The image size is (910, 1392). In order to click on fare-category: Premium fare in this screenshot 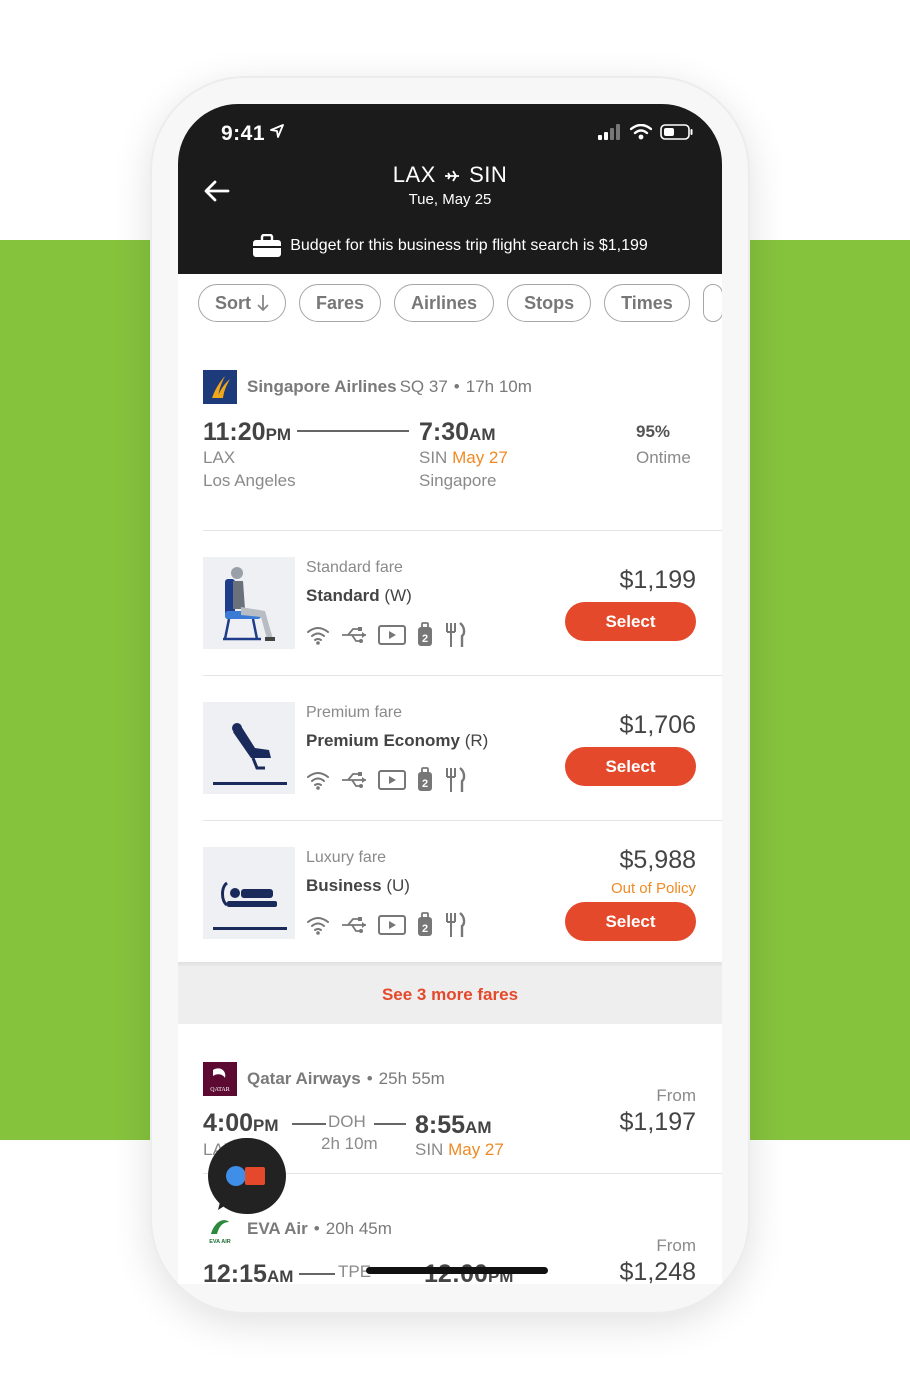, I will do `click(354, 712)`.